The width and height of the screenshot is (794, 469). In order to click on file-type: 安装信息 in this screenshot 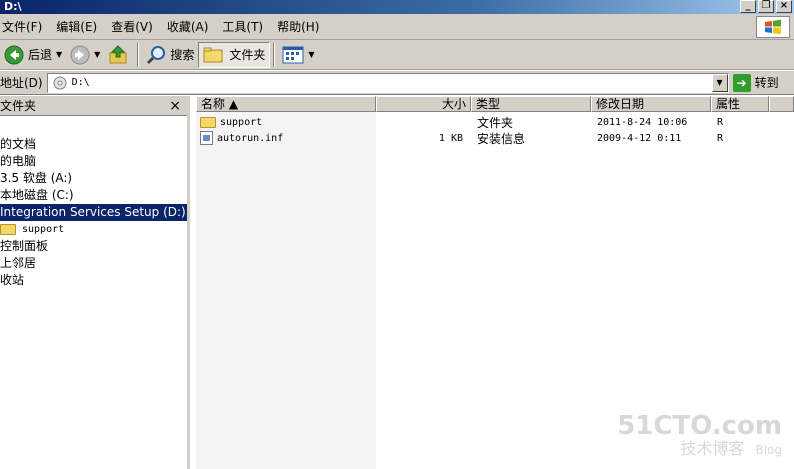, I will do `click(501, 138)`.